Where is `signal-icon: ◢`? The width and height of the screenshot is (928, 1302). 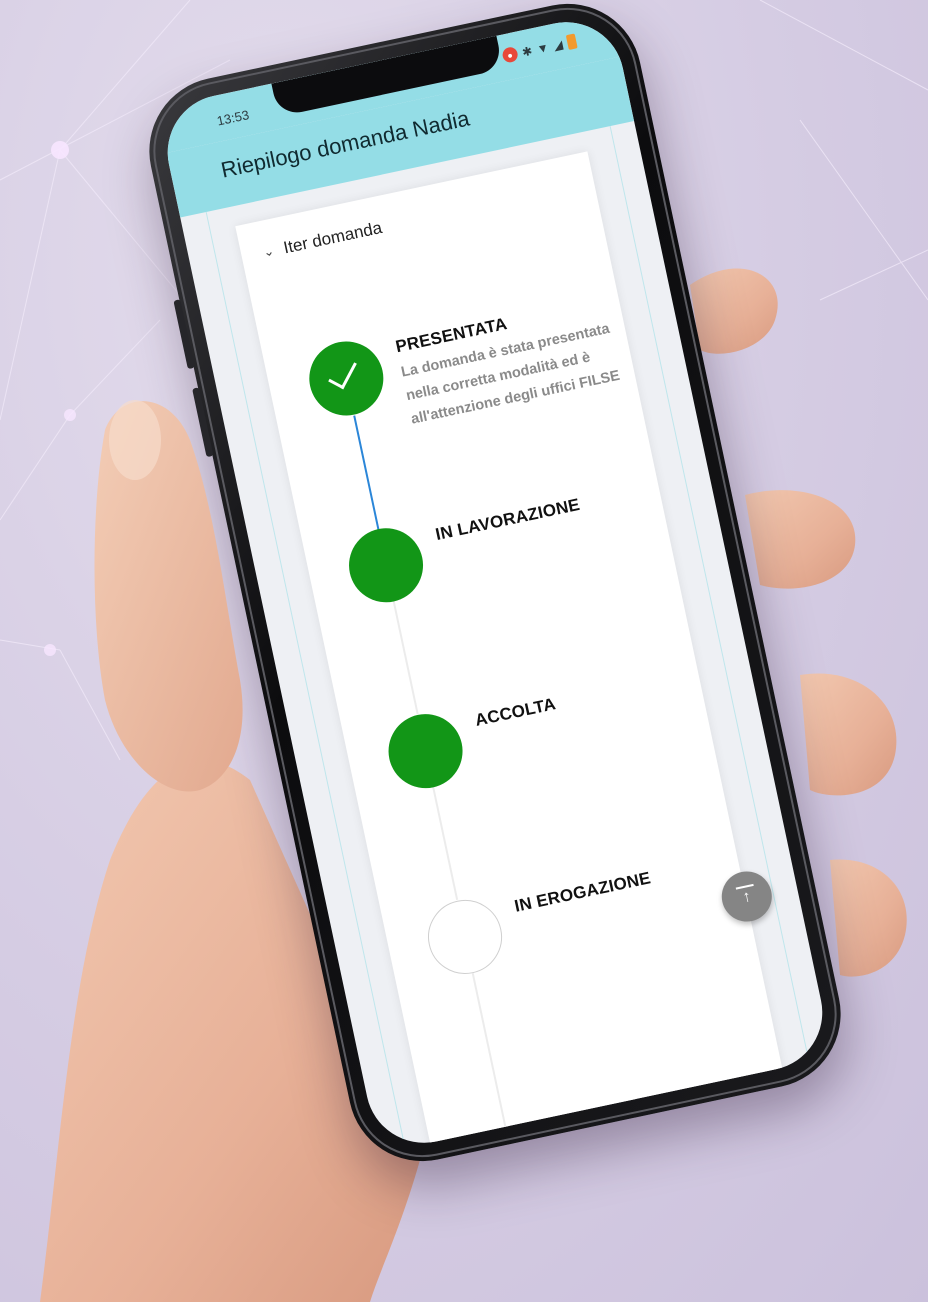
signal-icon: ◢ is located at coordinates (557, 44).